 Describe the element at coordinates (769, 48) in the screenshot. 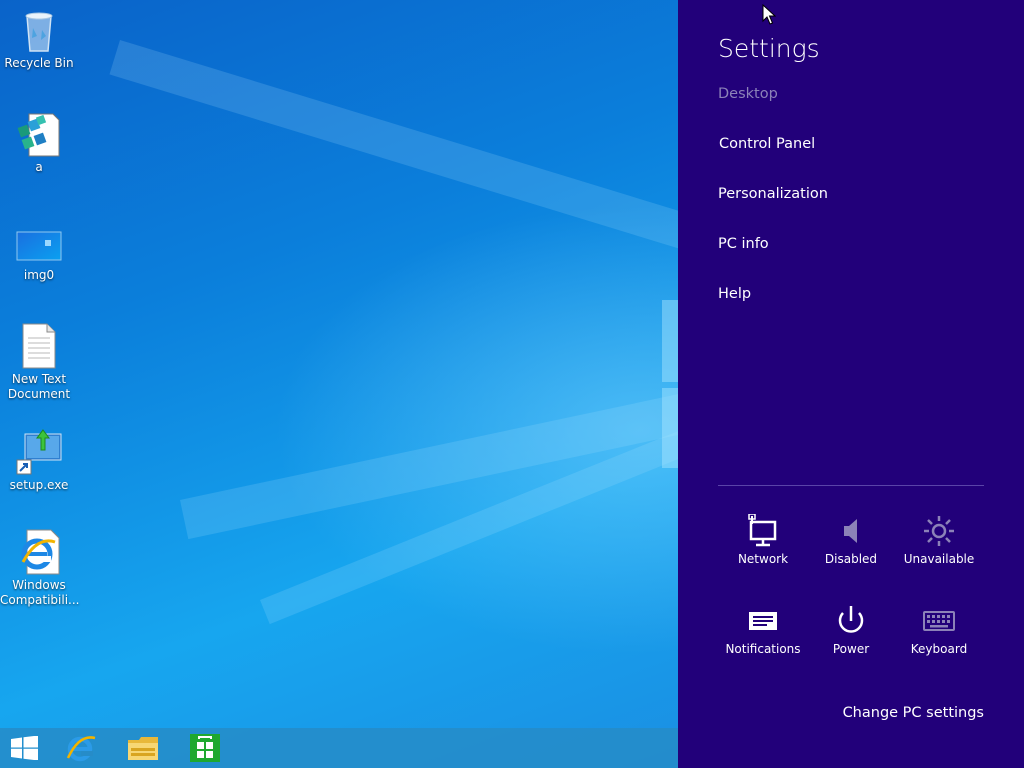

I see `panel-title: Settings` at that location.